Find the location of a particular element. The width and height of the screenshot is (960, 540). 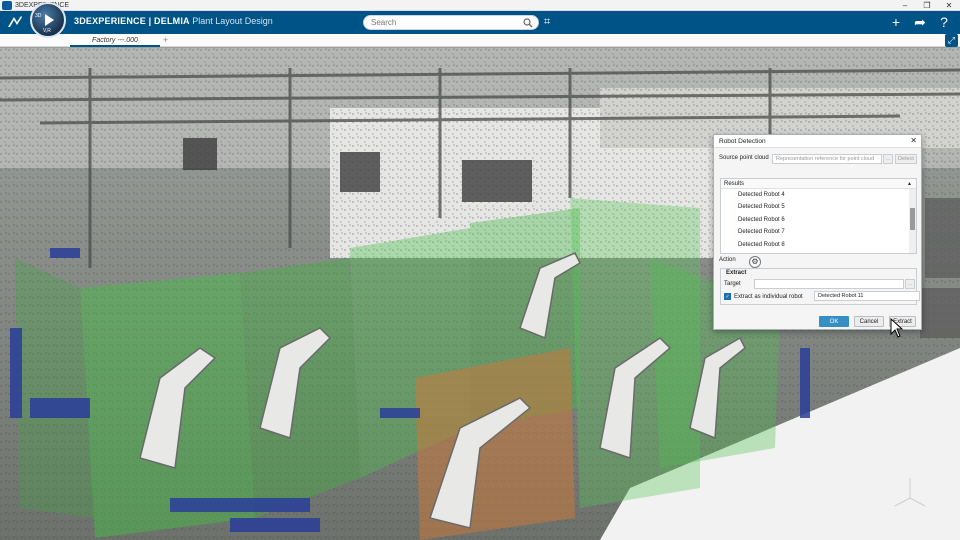

add-icon: + is located at coordinates (896, 22).